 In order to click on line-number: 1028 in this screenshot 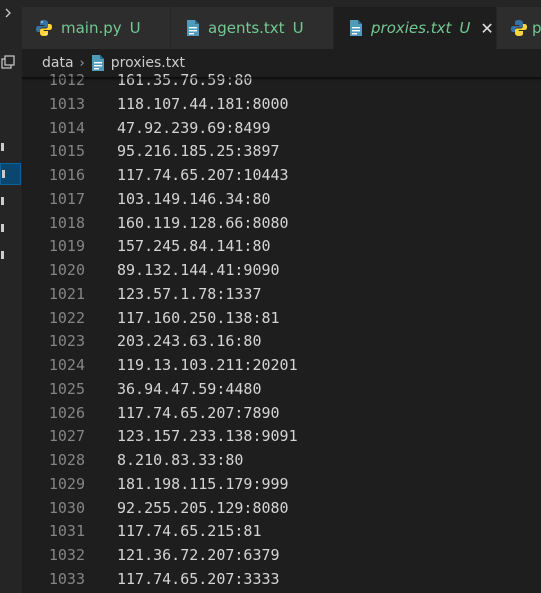, I will do `click(66, 460)`.